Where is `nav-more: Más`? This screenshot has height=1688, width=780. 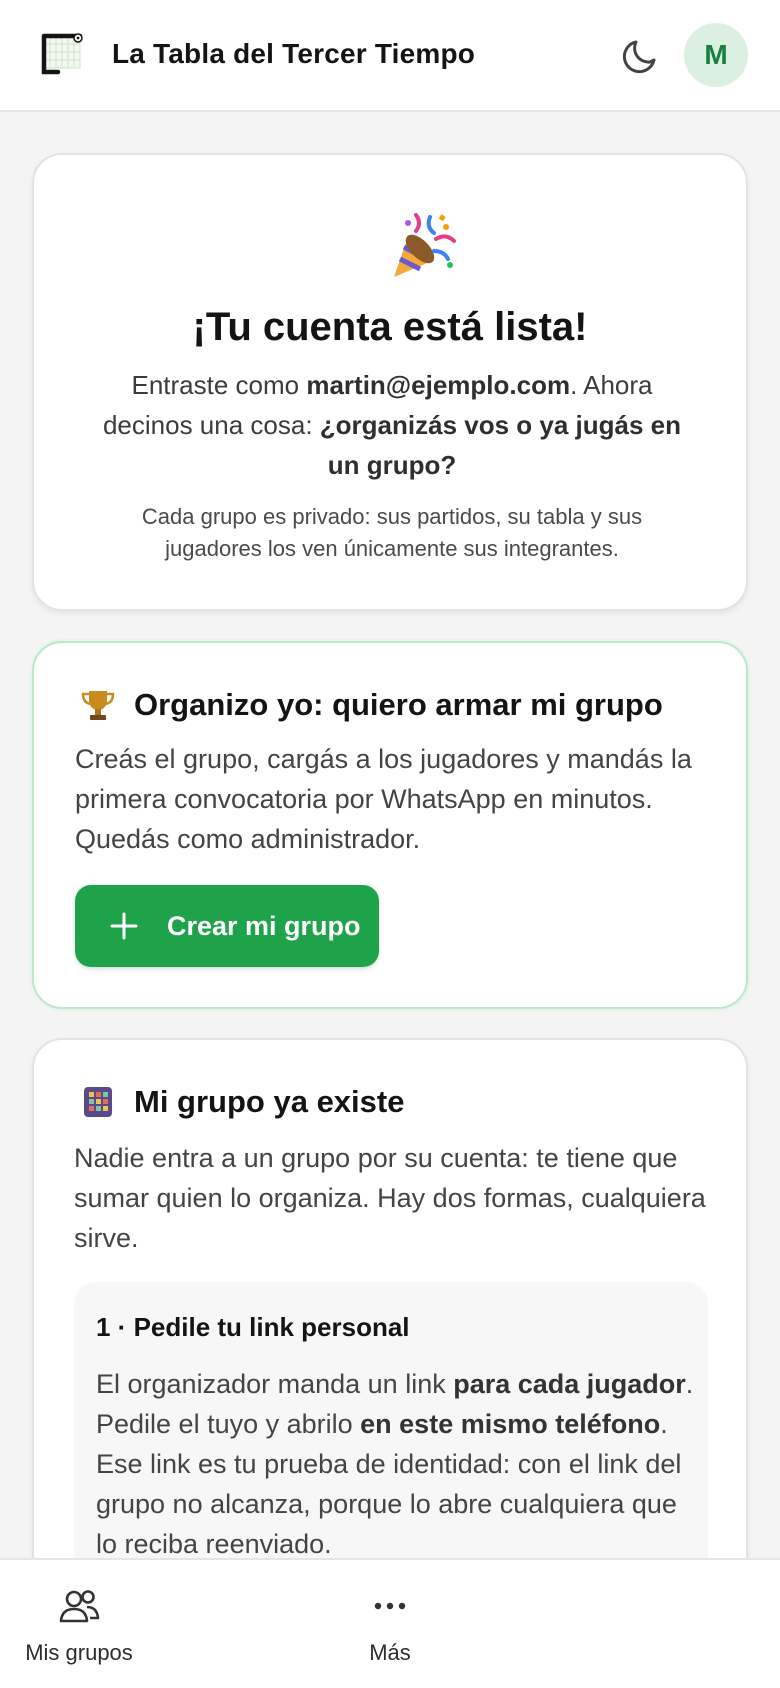
nav-more: Más is located at coordinates (390, 1624).